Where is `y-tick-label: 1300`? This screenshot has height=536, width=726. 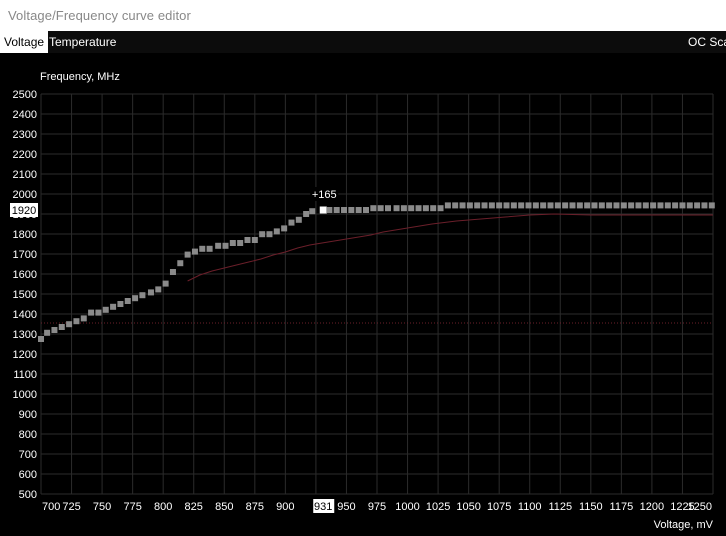
y-tick-label: 1300 is located at coordinates (25, 335).